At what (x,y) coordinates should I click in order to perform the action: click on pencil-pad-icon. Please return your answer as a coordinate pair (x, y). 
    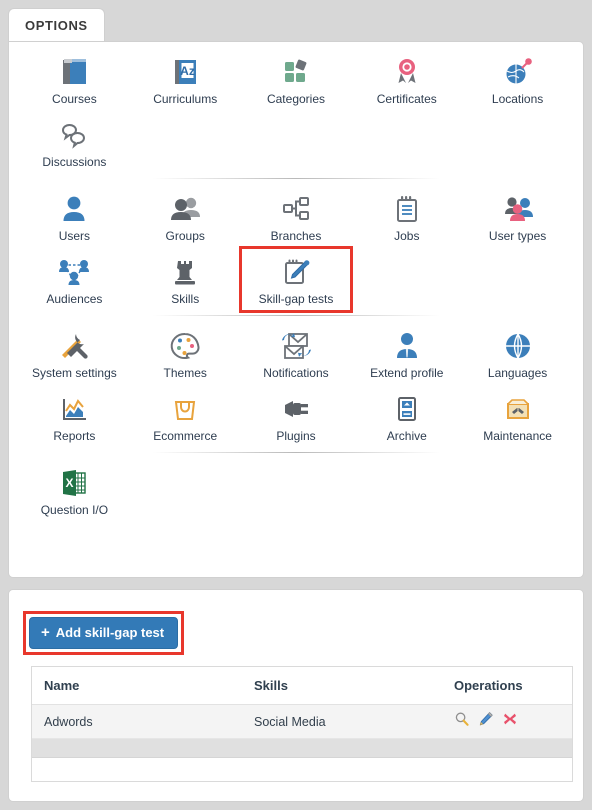
    Looking at the image, I should click on (296, 272).